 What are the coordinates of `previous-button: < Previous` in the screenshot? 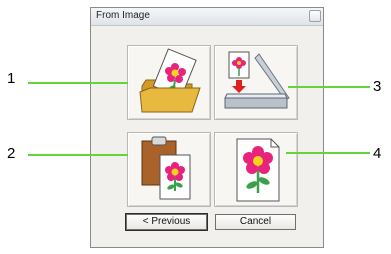 It's located at (166, 222).